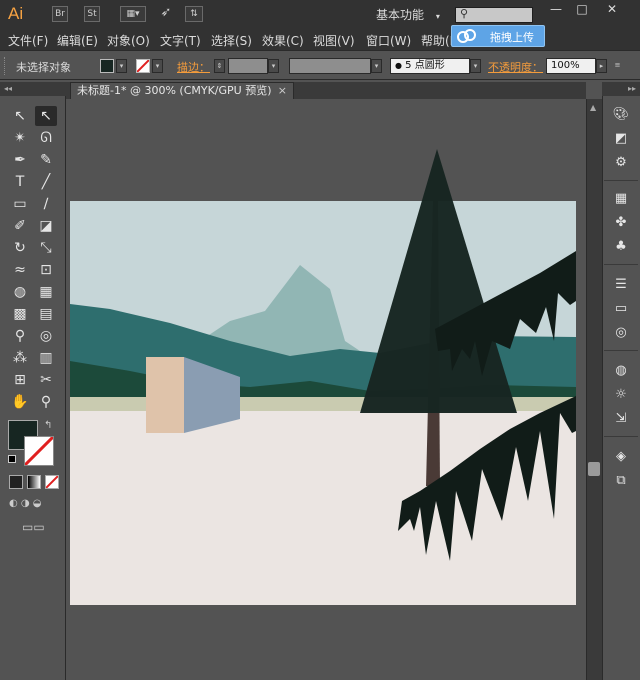  What do you see at coordinates (20, 116) in the screenshot?
I see `selection-tool: ↖` at bounding box center [20, 116].